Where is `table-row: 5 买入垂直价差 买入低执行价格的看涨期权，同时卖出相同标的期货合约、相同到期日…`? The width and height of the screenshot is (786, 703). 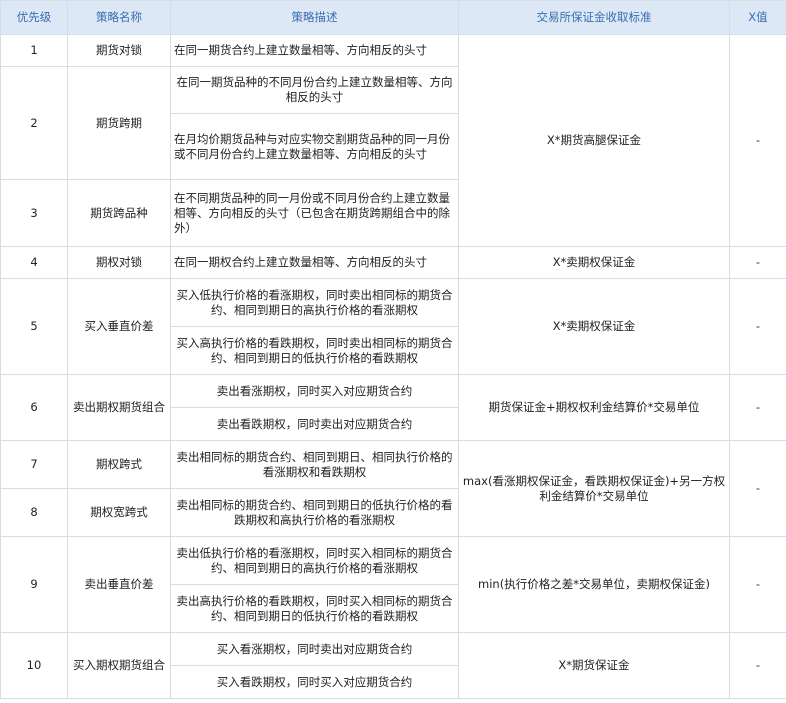 table-row: 5 买入垂直价差 买入低执行价格的看涨期权，同时卖出相同标的期货合约、相同到期日… is located at coordinates (393, 326).